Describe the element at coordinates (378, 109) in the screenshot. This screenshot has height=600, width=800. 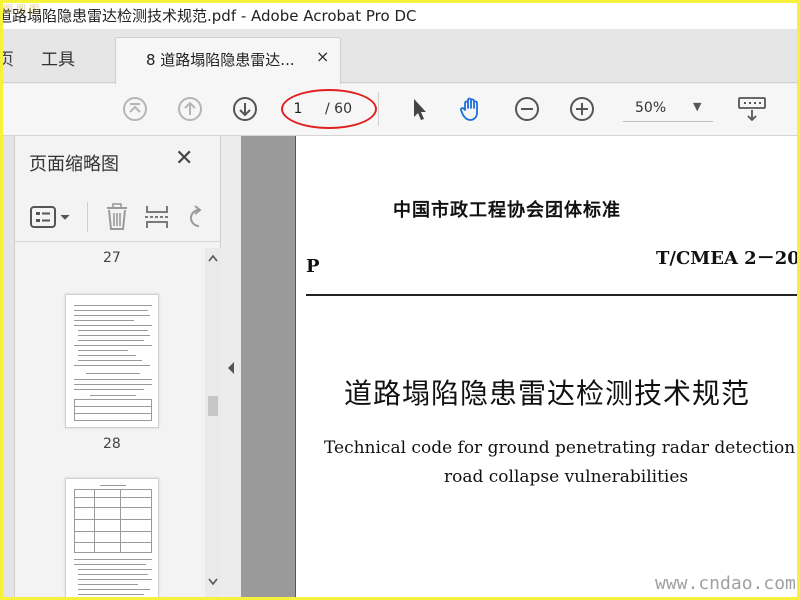
I see `toolbar-divider` at that location.